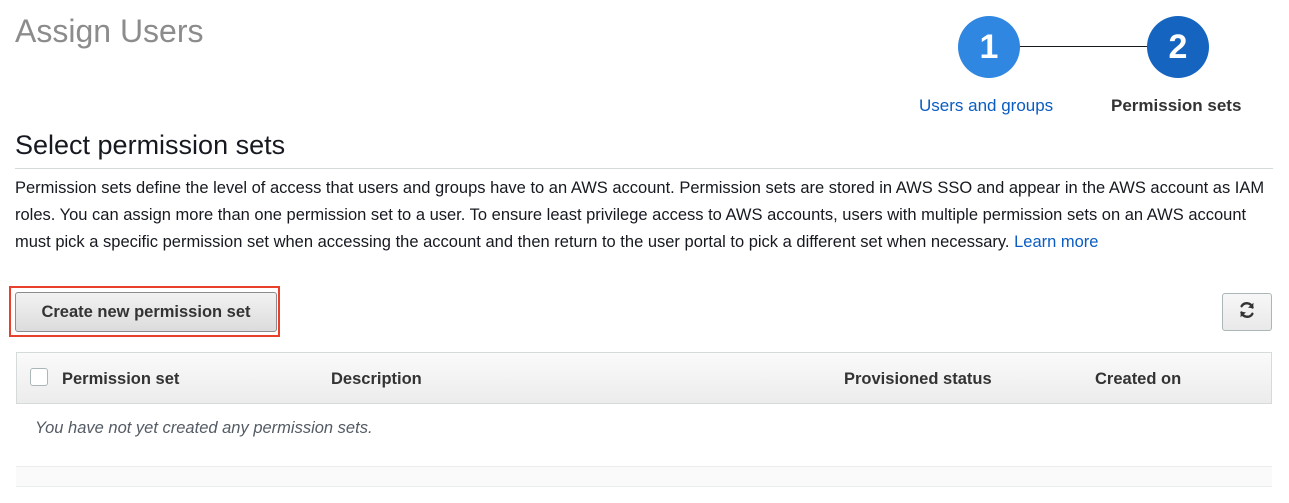 This screenshot has height=503, width=1289. I want to click on column-header-description: Description, so click(376, 379).